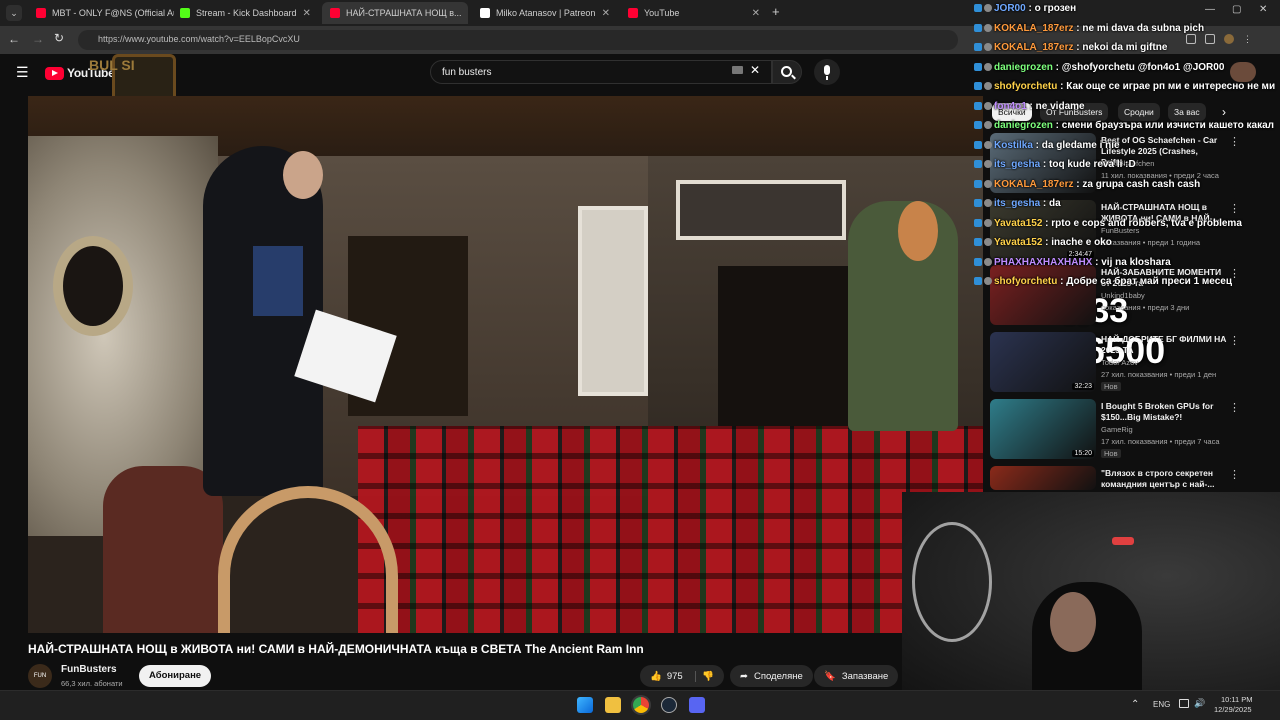 The height and width of the screenshot is (720, 1280). What do you see at coordinates (669, 705) in the screenshot?
I see `steam-icon` at bounding box center [669, 705].